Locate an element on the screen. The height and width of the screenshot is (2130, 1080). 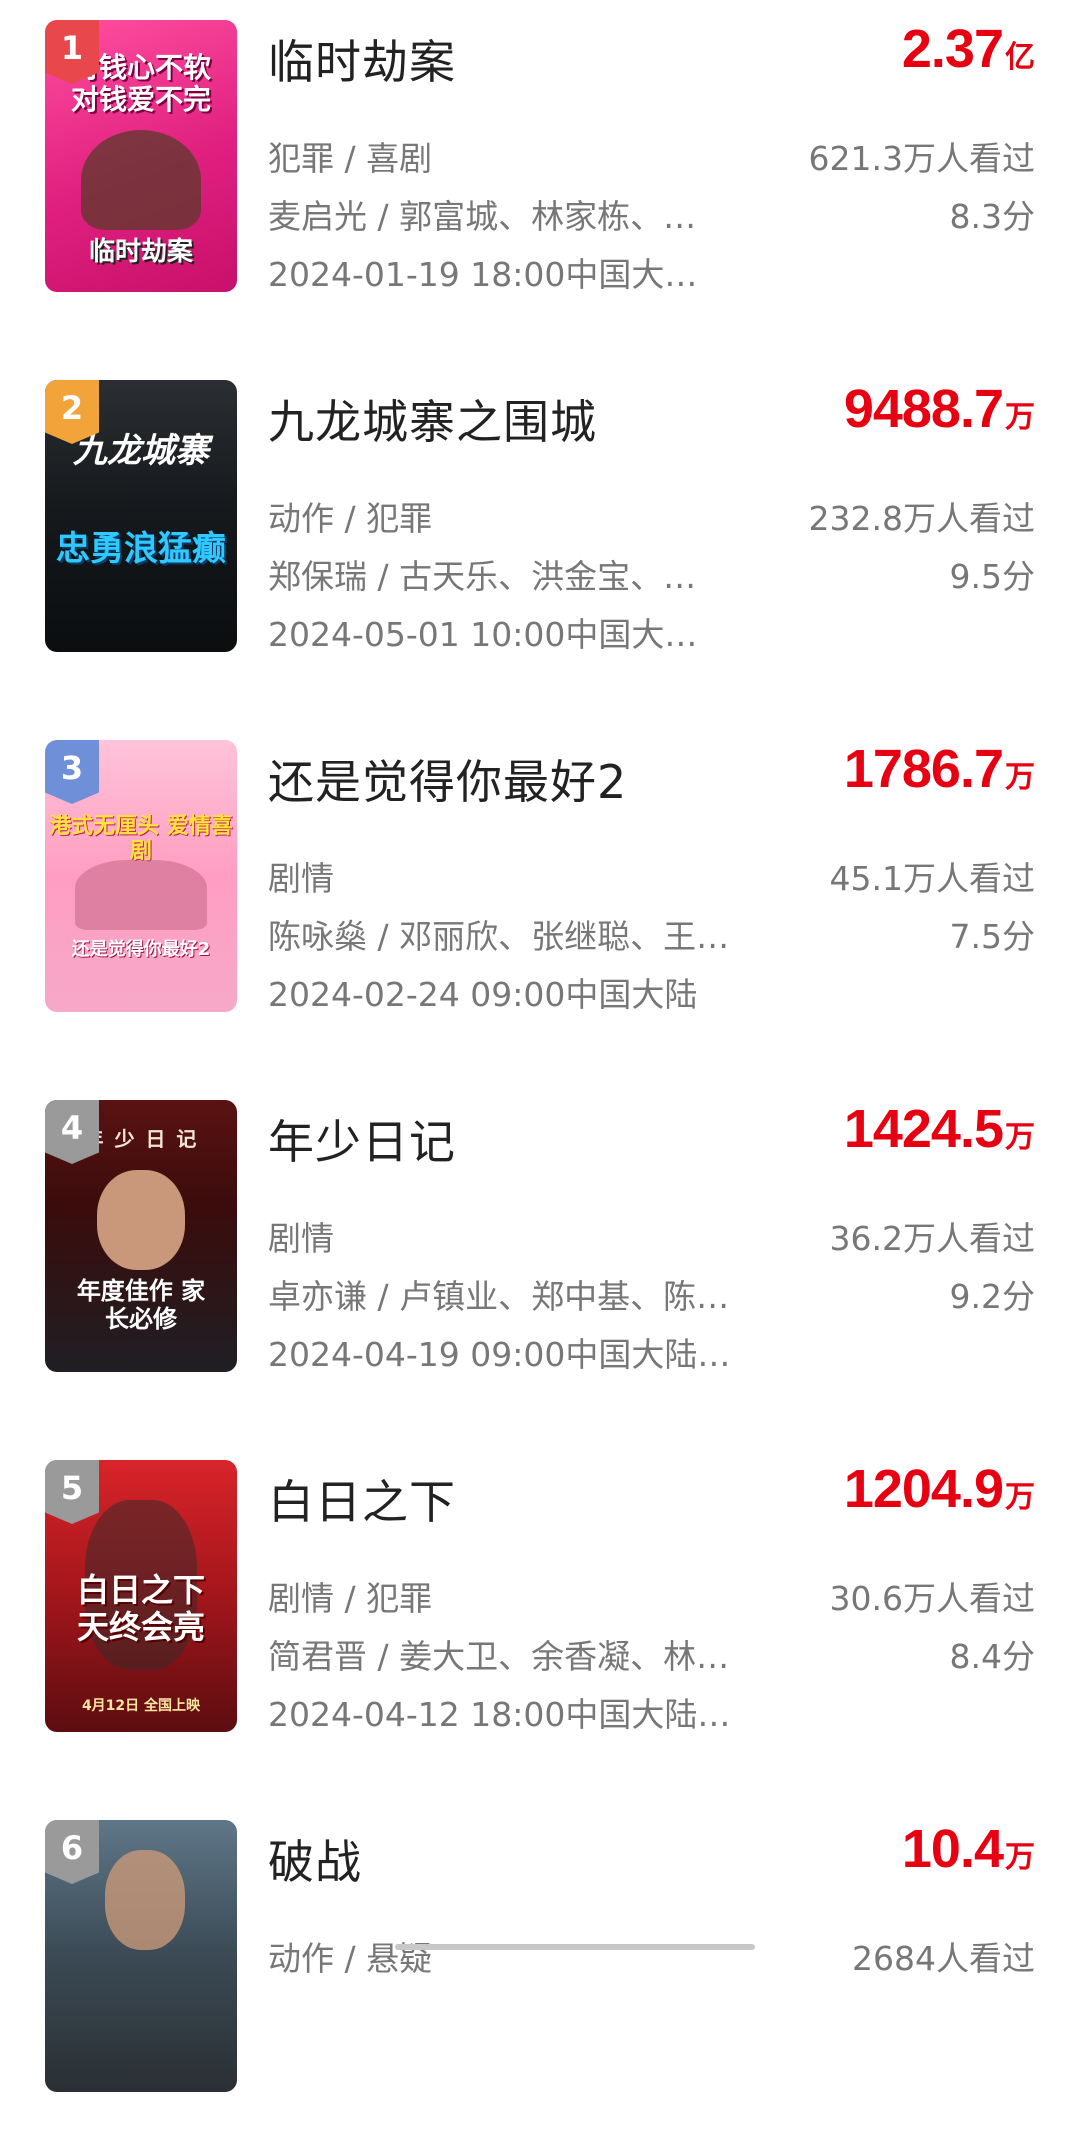
movie-title: 白日之下 is located at coordinates (362, 1499).